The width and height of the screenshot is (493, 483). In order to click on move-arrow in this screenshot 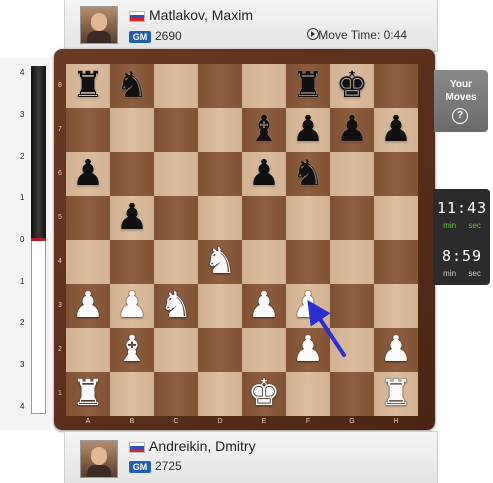, I will do `click(326, 328)`.